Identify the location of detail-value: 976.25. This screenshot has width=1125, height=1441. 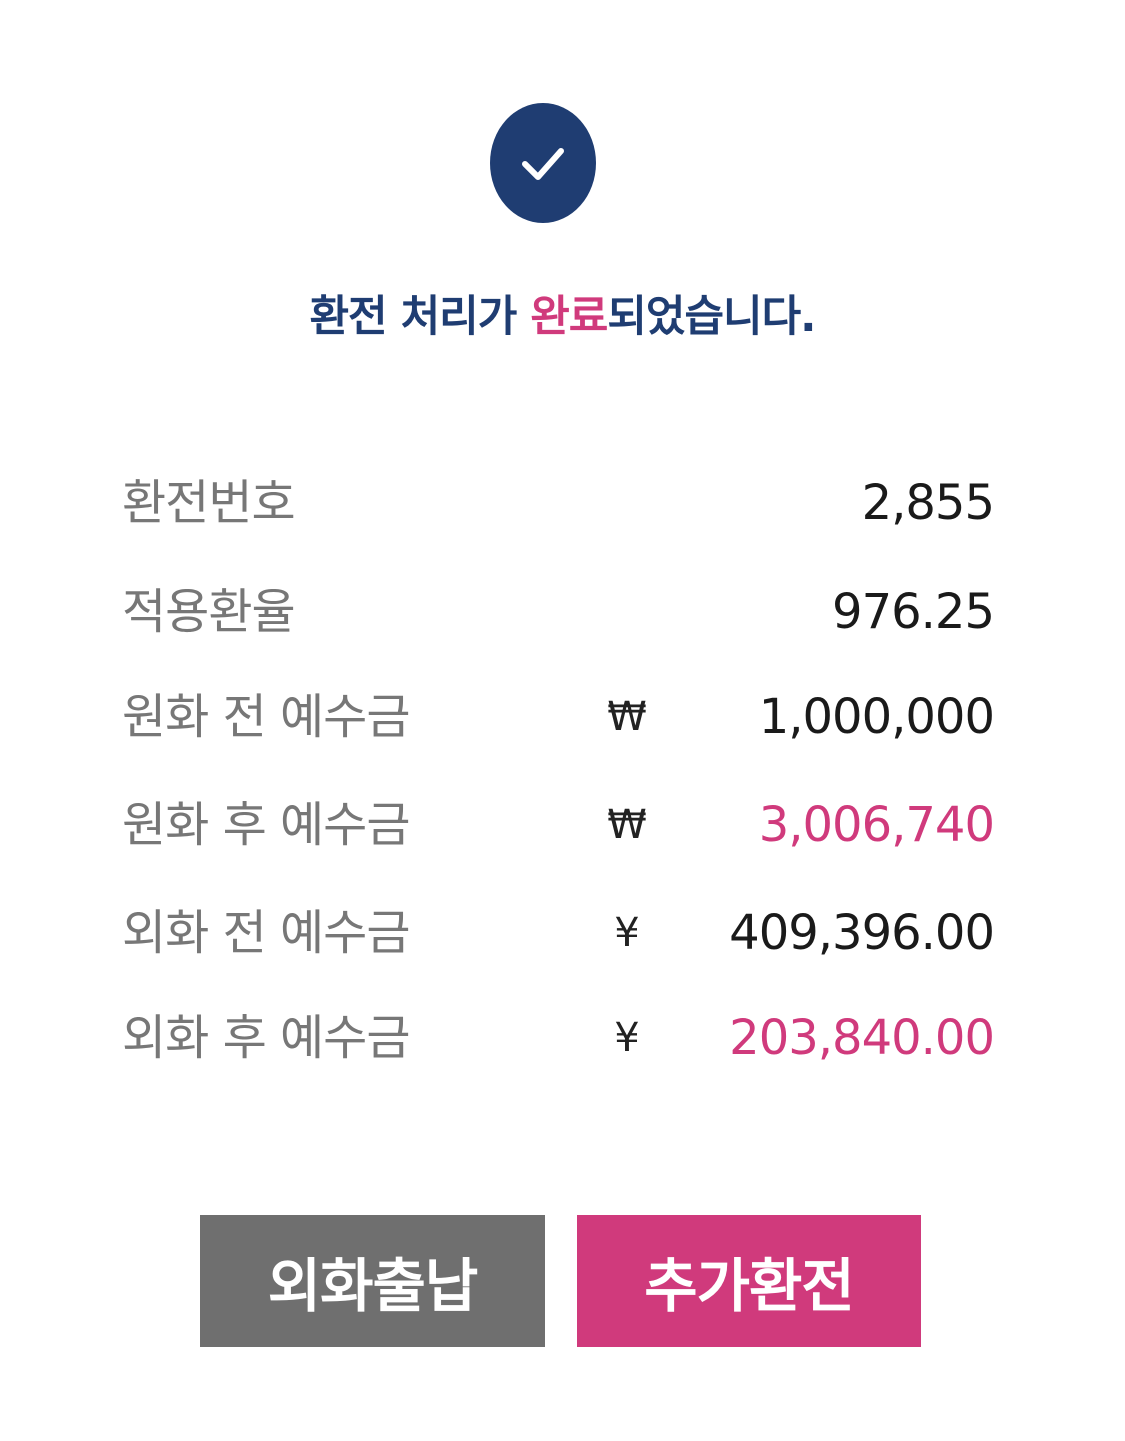
(913, 612).